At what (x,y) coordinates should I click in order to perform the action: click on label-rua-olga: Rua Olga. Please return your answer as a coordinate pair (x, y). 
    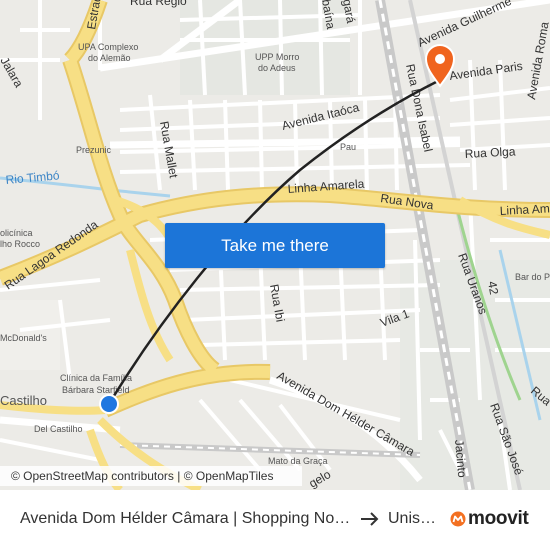
    Looking at the image, I should click on (490, 152).